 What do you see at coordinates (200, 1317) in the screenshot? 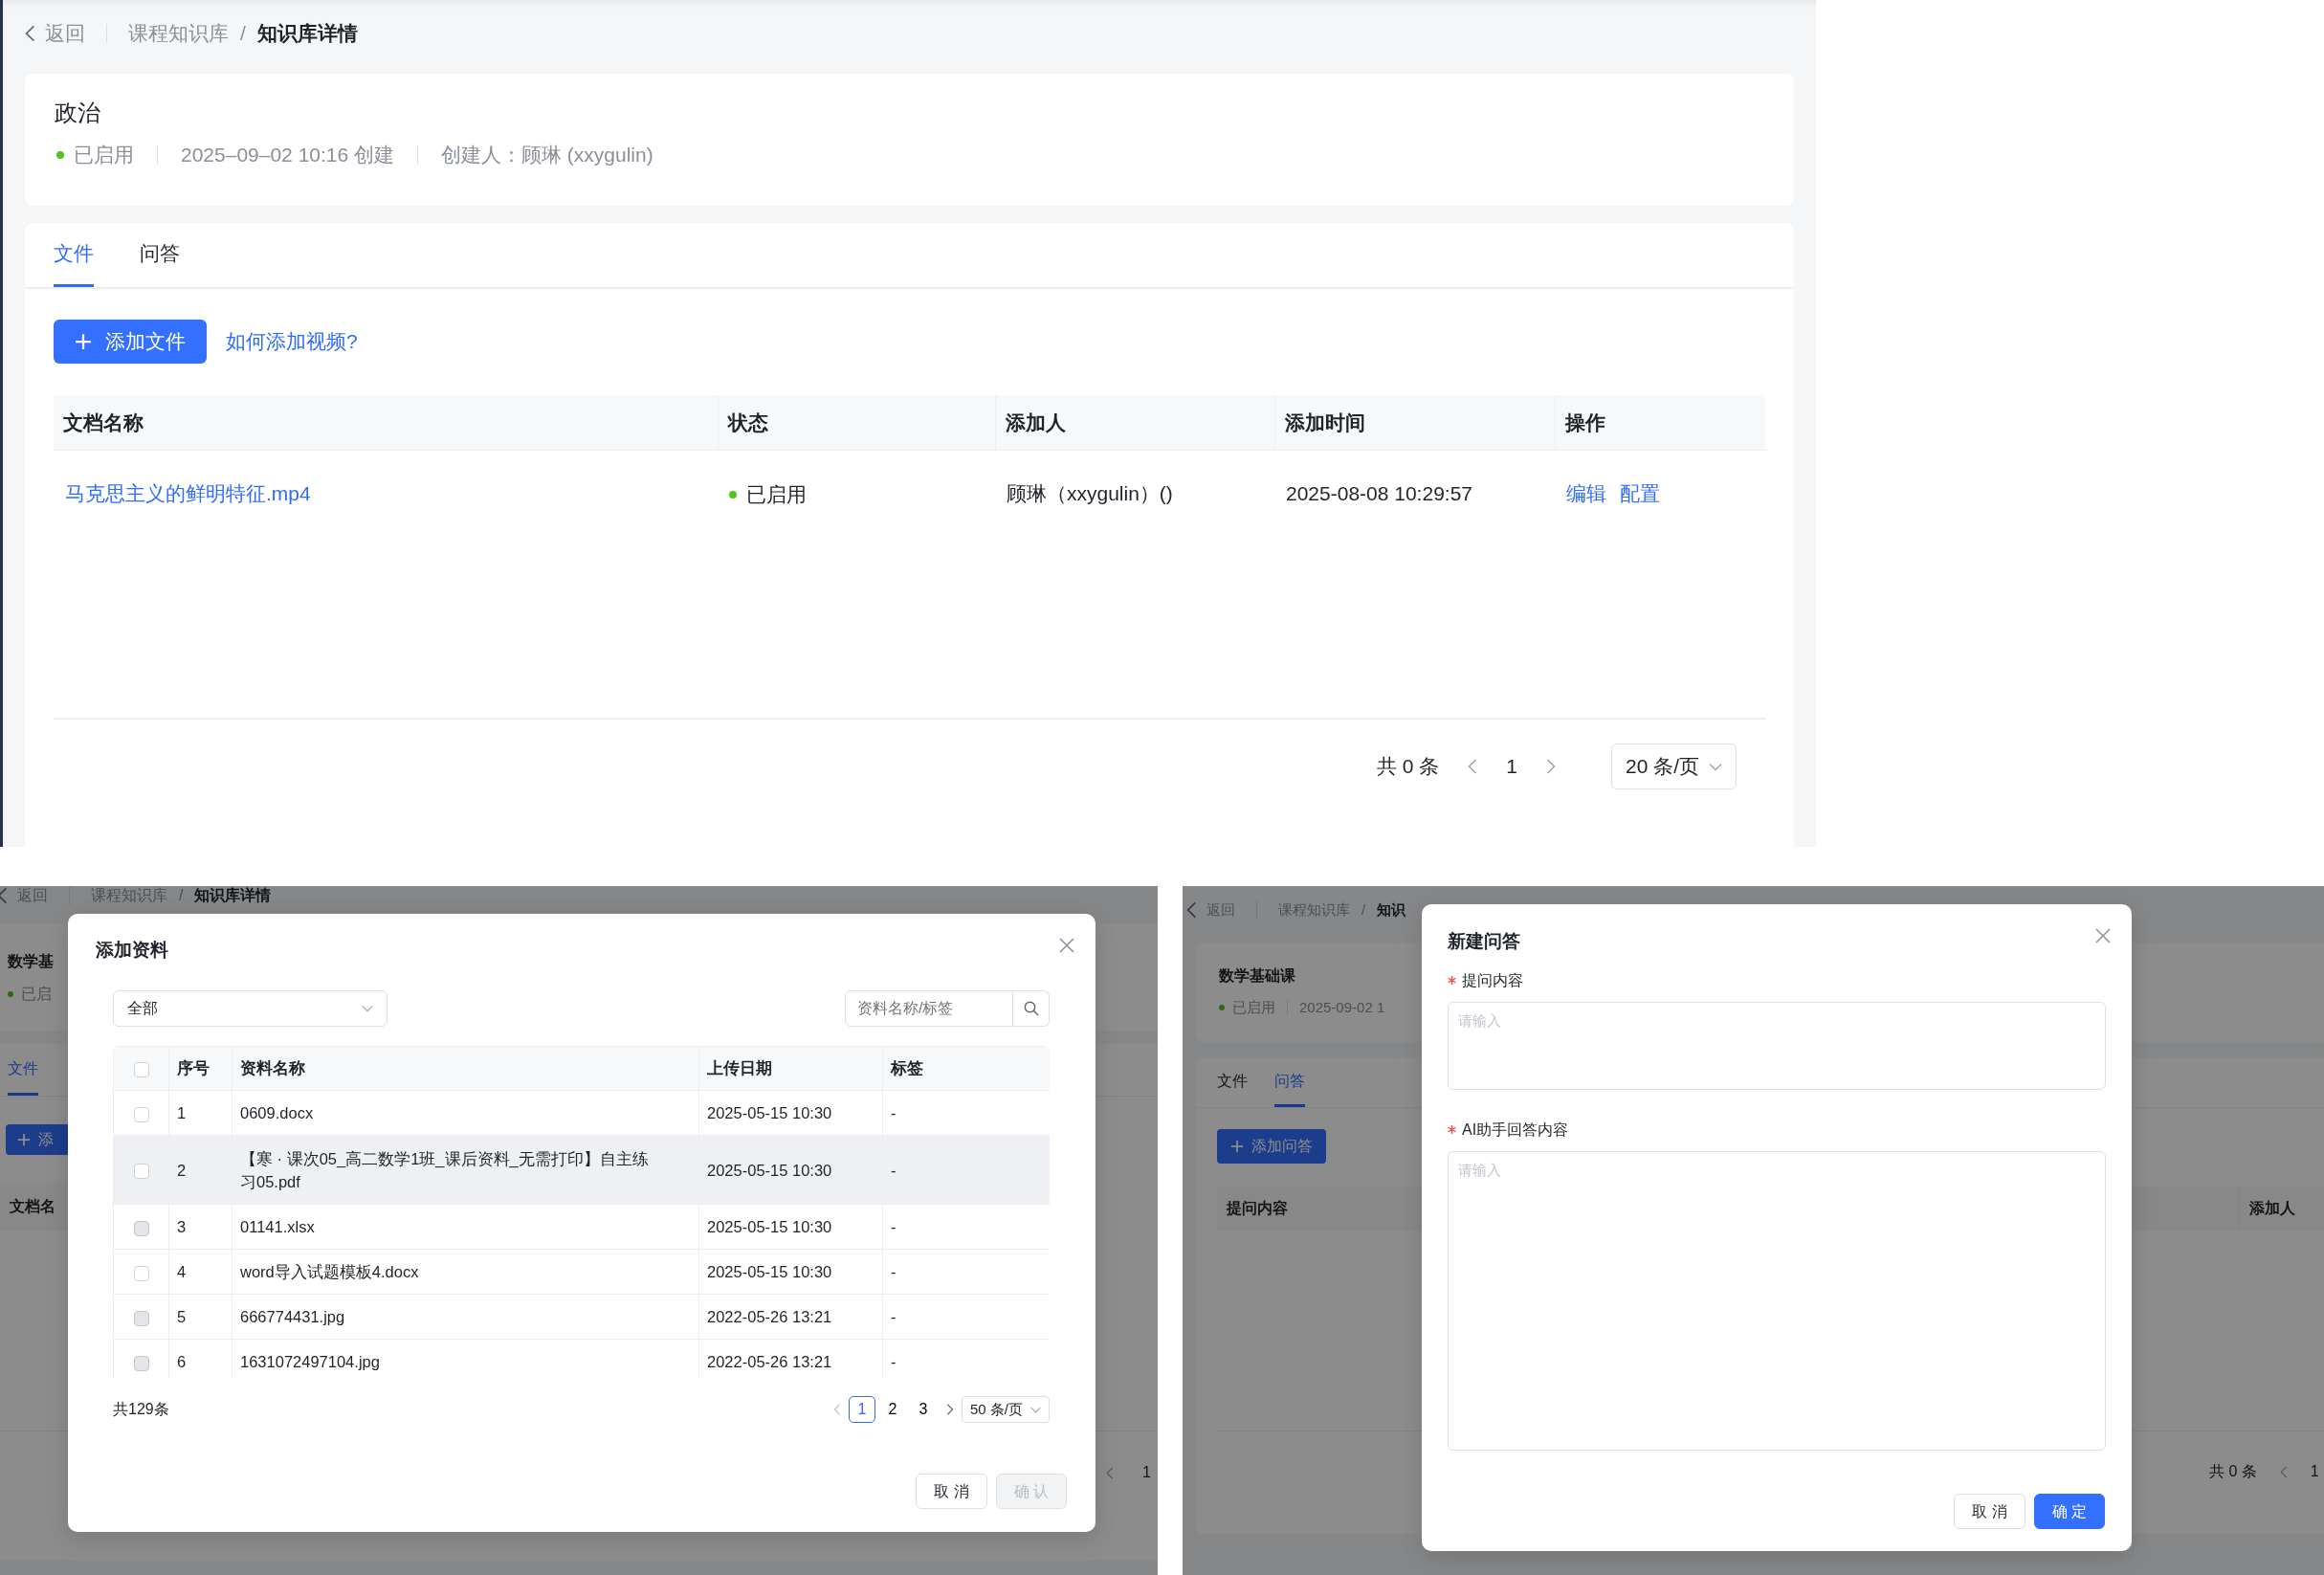
I see `table-cell: 5` at bounding box center [200, 1317].